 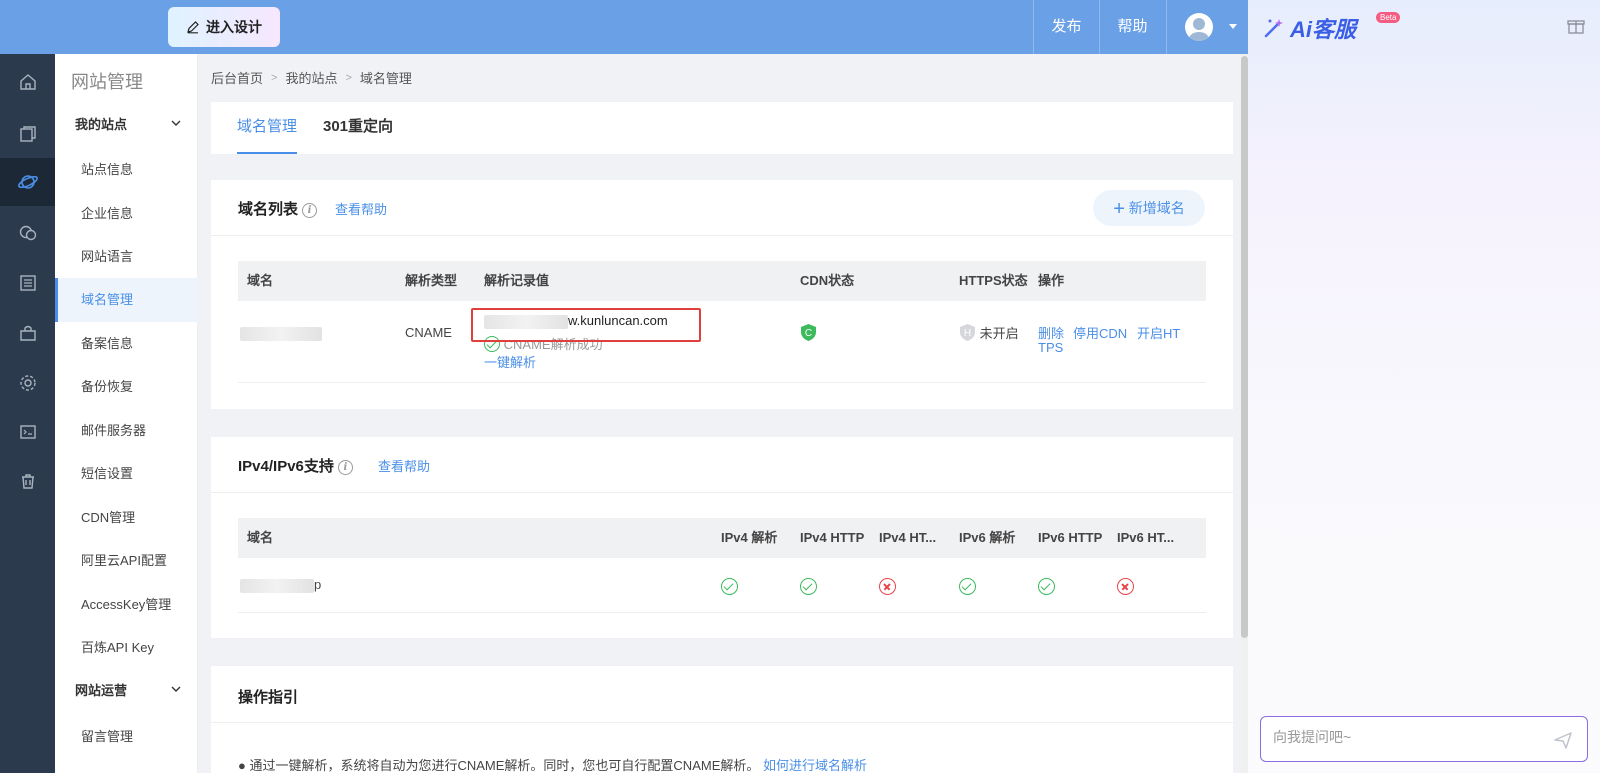 What do you see at coordinates (126, 518) in the screenshot?
I see `sidebar-item-cdn: CDN管理` at bounding box center [126, 518].